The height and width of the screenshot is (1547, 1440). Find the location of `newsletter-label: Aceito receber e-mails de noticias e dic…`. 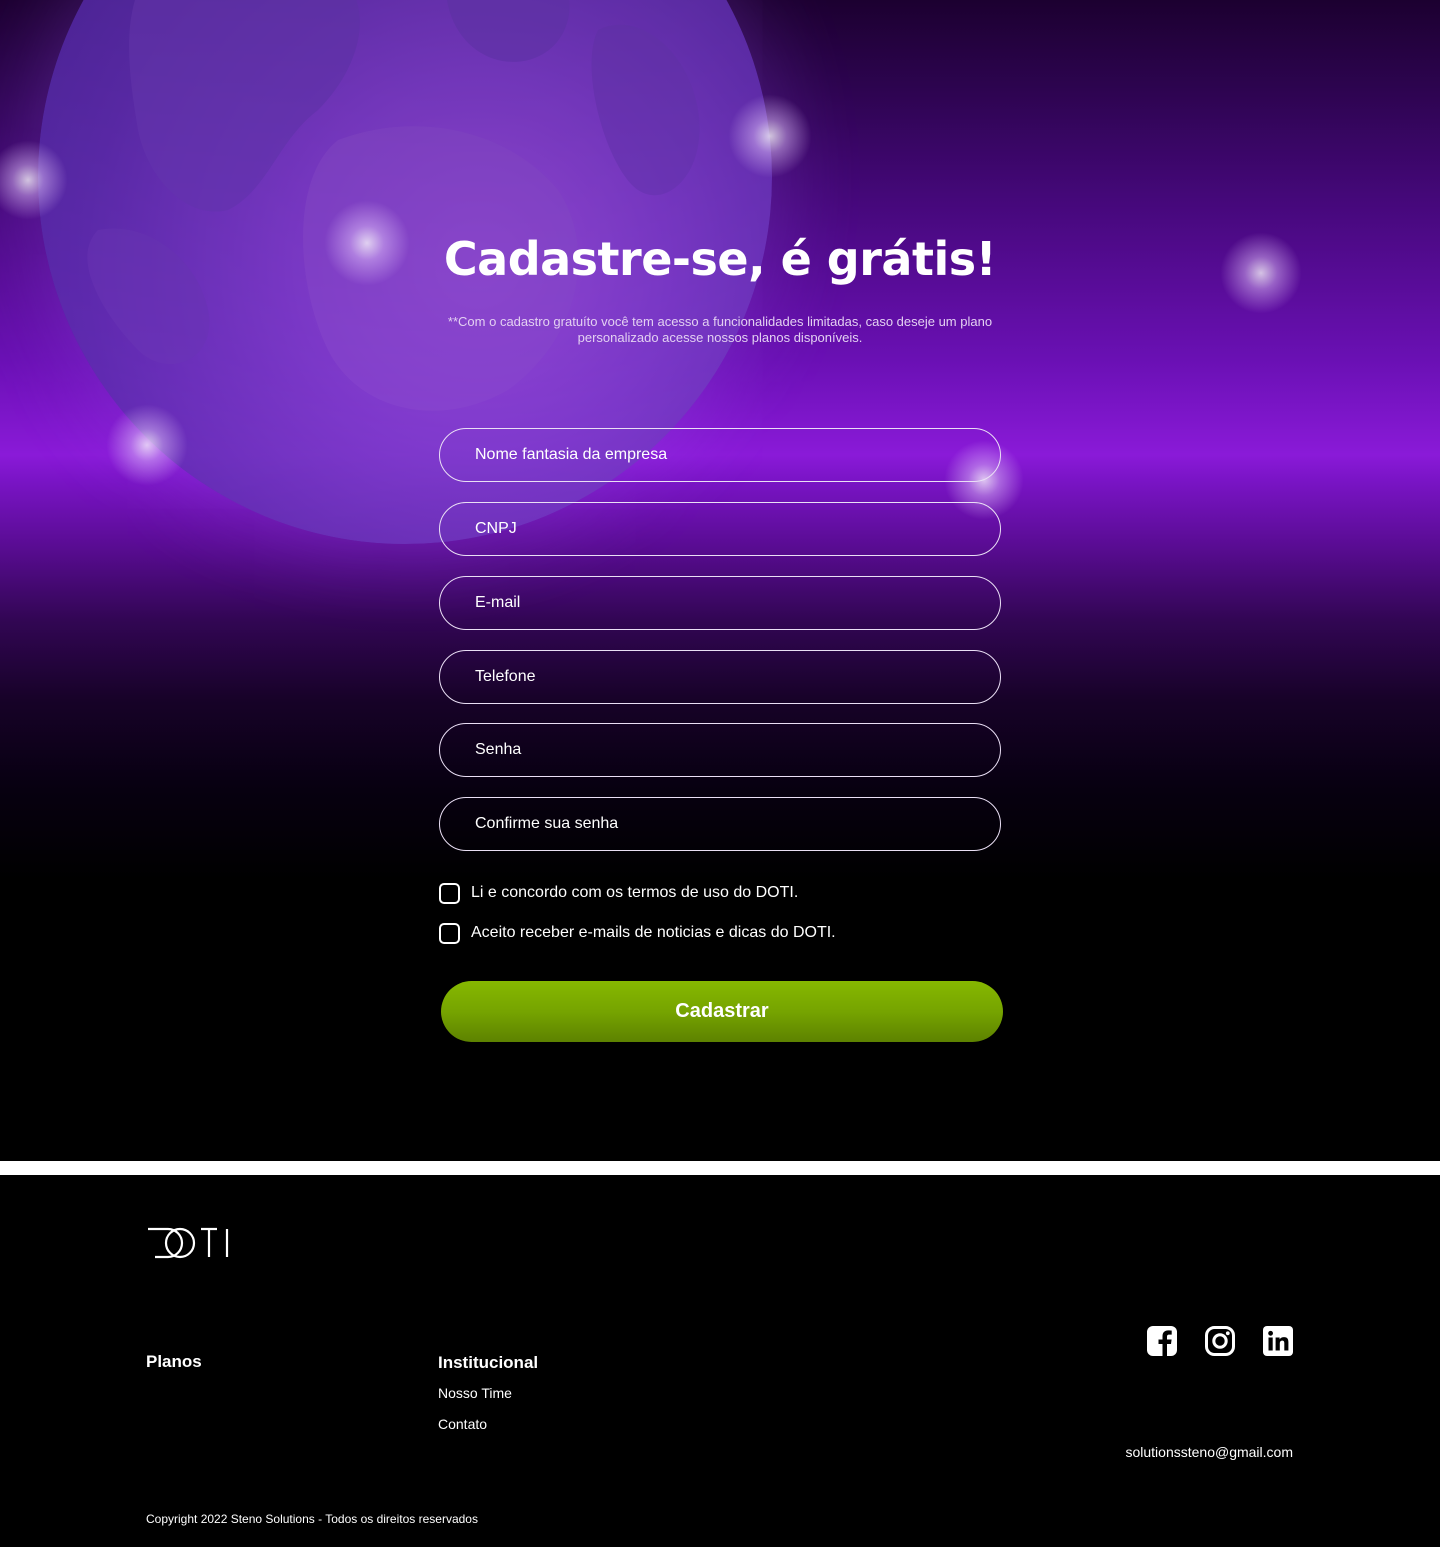

newsletter-label: Aceito receber e-mails de noticias e dic… is located at coordinates (653, 933).